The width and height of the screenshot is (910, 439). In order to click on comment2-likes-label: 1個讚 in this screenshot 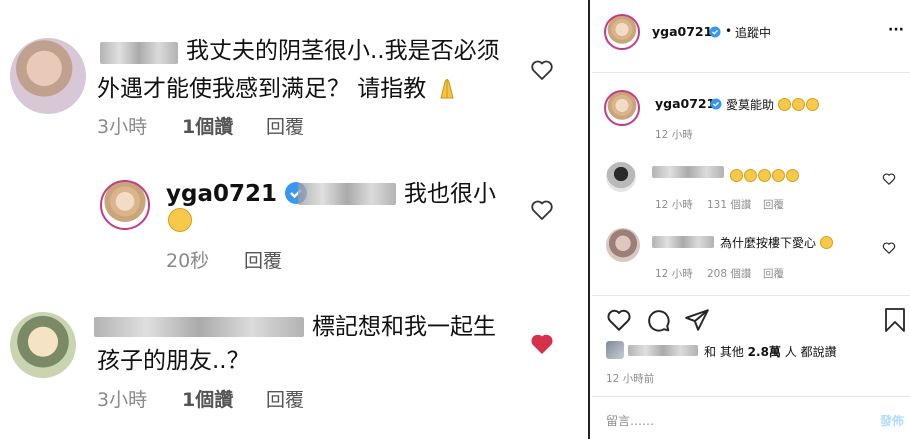, I will do `click(207, 400)`.